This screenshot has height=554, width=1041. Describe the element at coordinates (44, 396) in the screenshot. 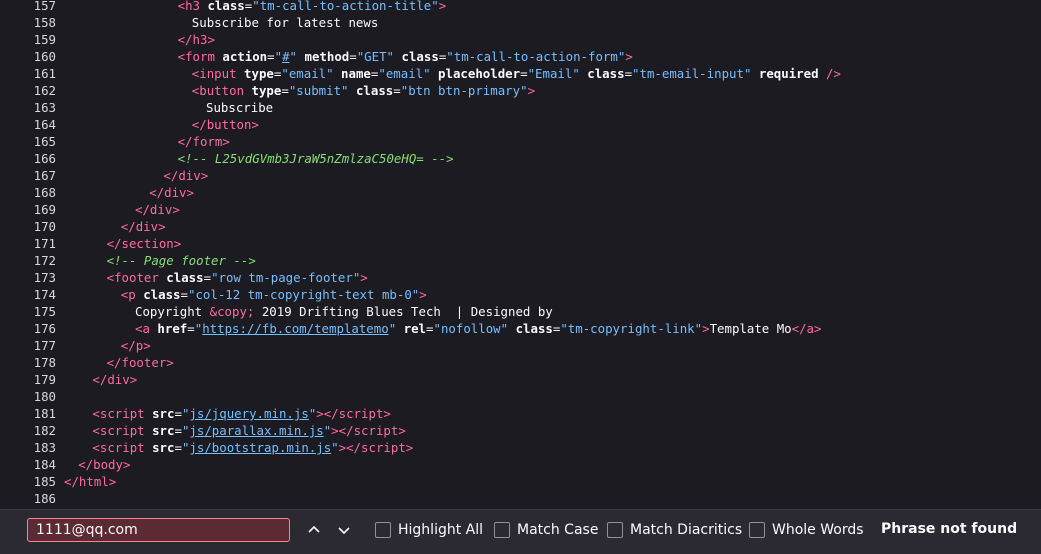

I see `line-number: 180` at that location.